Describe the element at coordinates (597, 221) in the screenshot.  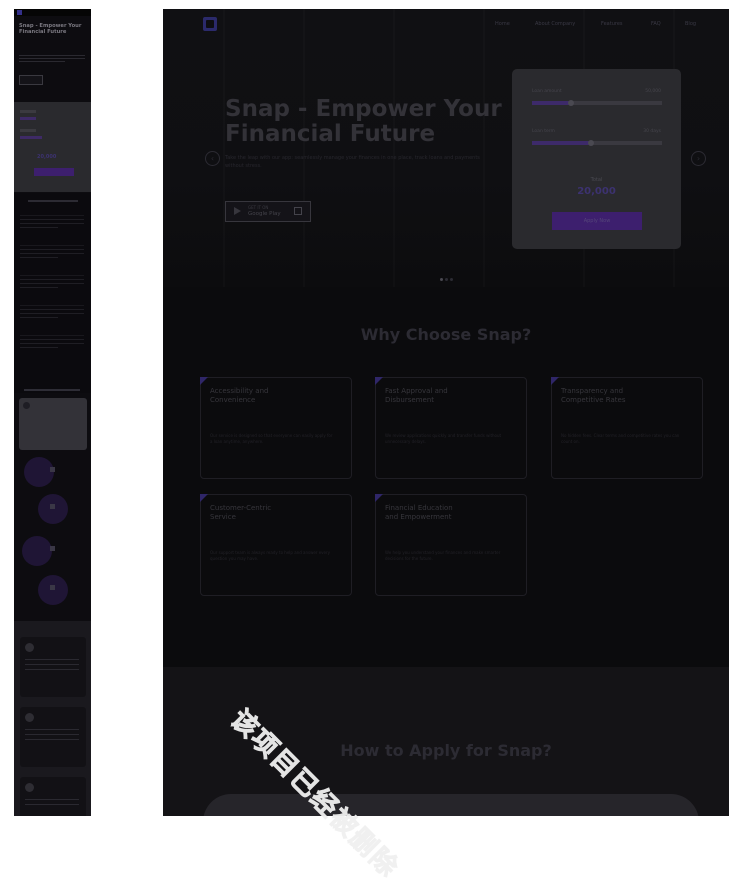
I see `apply-now-button: Apply Now` at that location.